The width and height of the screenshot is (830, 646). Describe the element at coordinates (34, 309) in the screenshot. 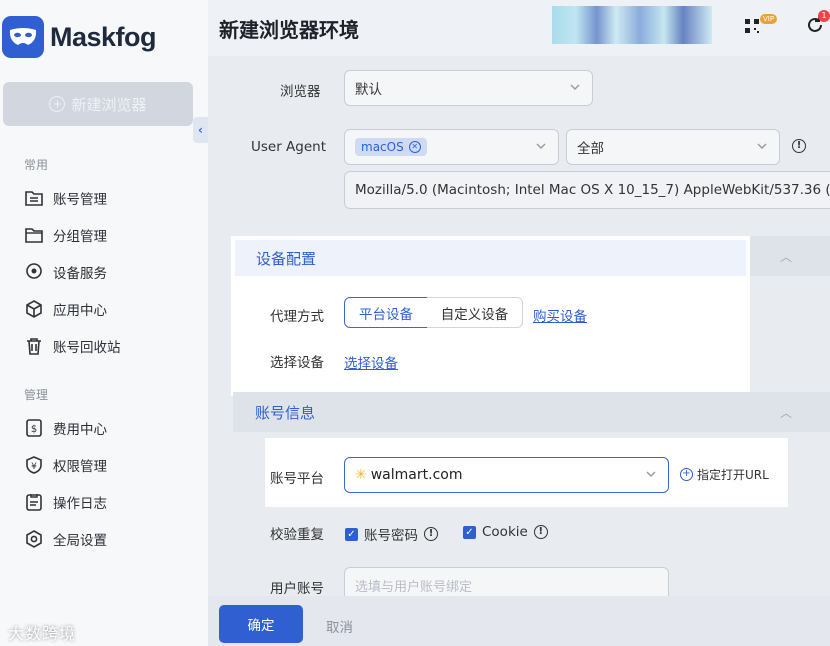

I see `cube-icon` at that location.